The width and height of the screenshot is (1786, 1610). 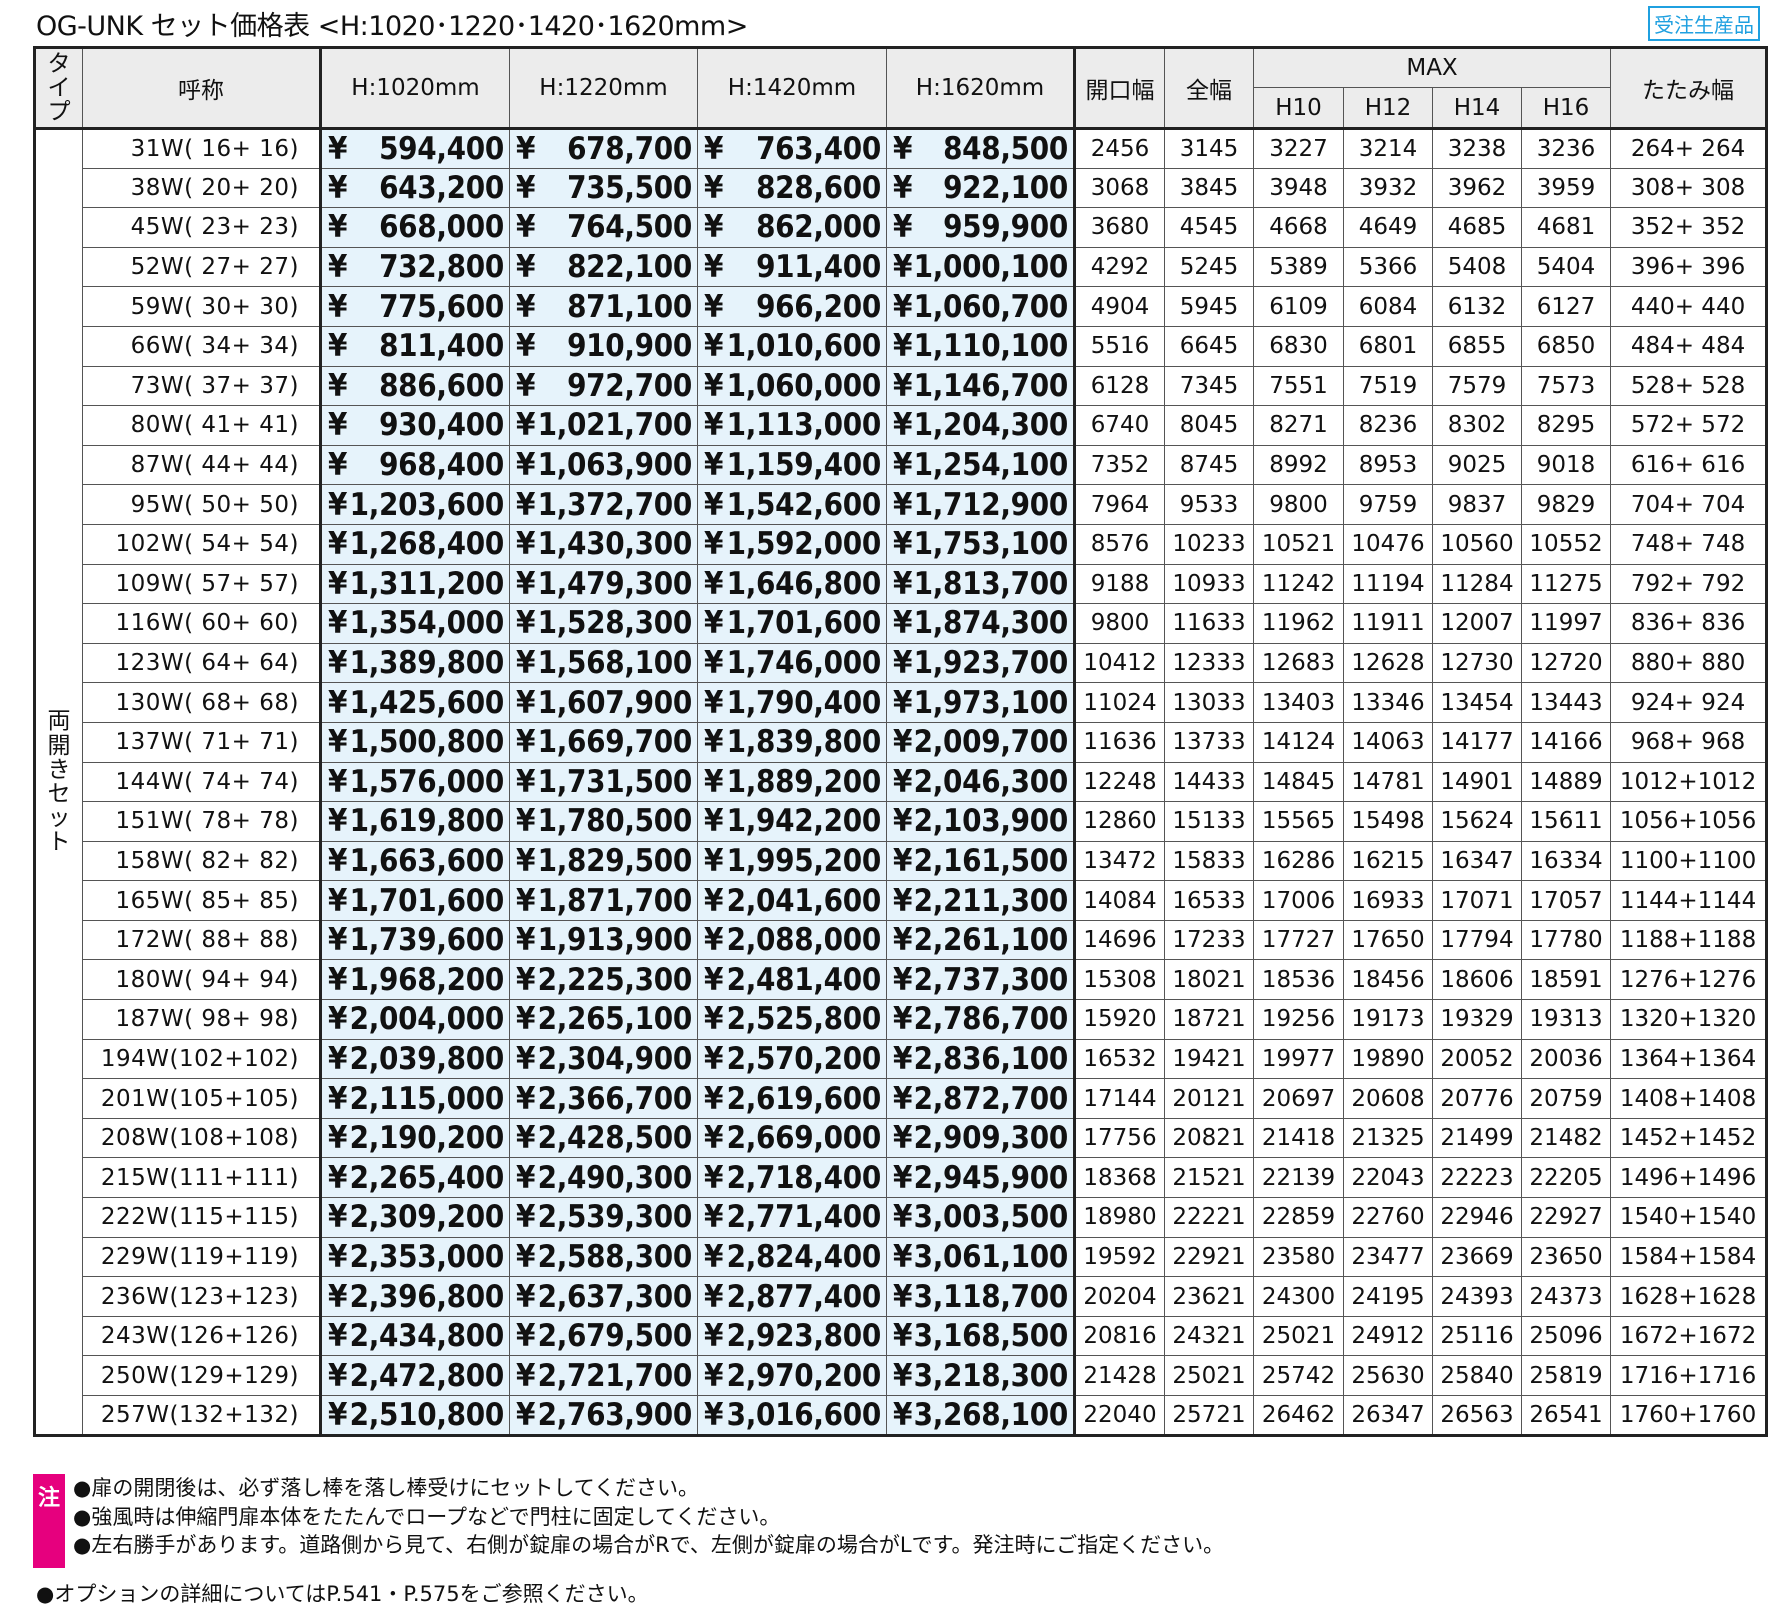 What do you see at coordinates (414, 1059) in the screenshot?
I see `price-cell: ¥2,039,800` at bounding box center [414, 1059].